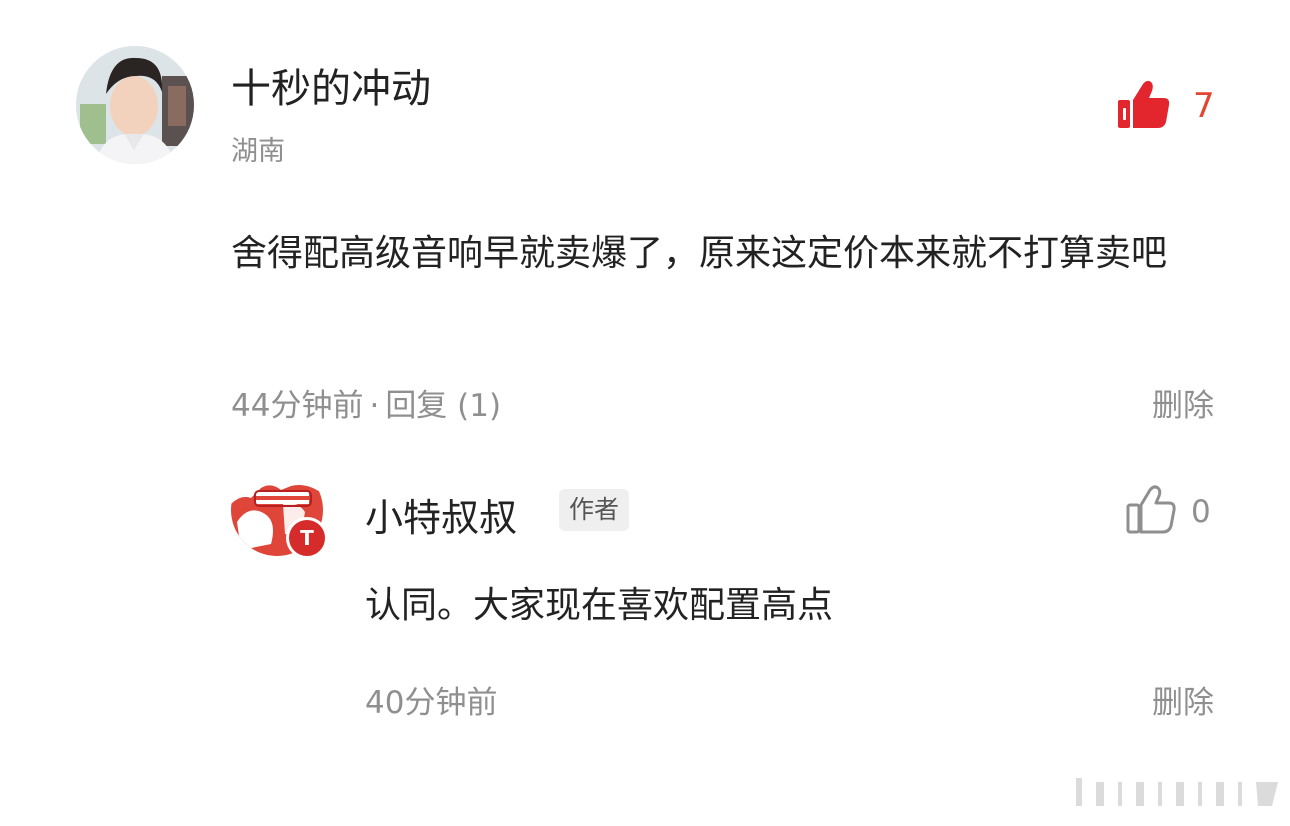 The width and height of the screenshot is (1290, 826). What do you see at coordinates (1144, 105) in the screenshot?
I see `thumbs-up-filled-icon` at bounding box center [1144, 105].